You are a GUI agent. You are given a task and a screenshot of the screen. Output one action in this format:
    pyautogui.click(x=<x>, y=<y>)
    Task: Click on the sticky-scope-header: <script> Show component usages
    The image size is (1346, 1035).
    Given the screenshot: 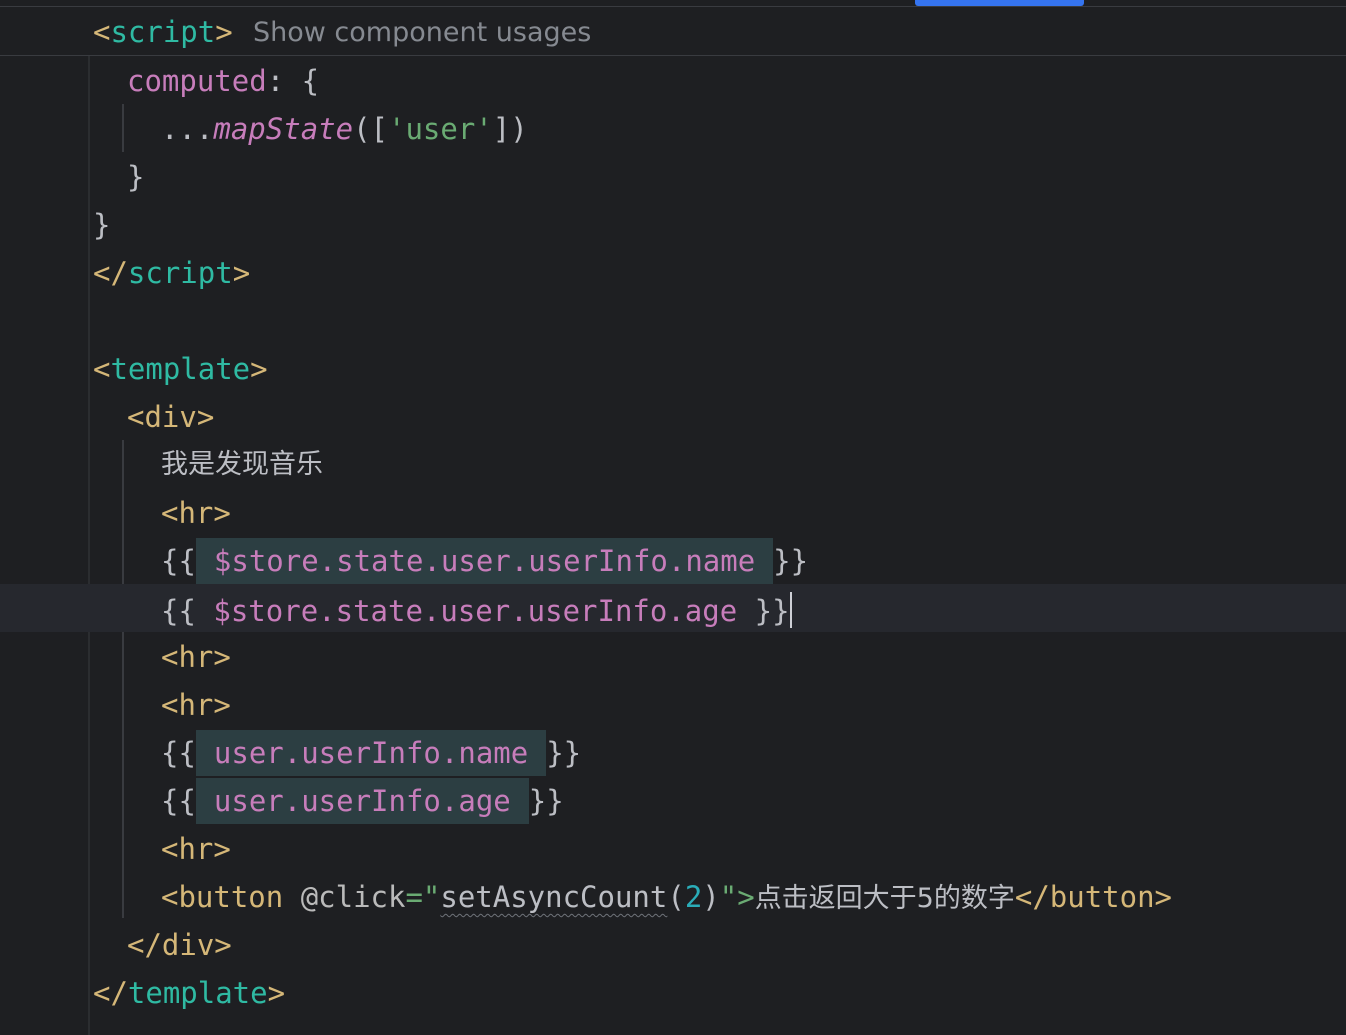 What is the action you would take?
    pyautogui.click(x=673, y=31)
    